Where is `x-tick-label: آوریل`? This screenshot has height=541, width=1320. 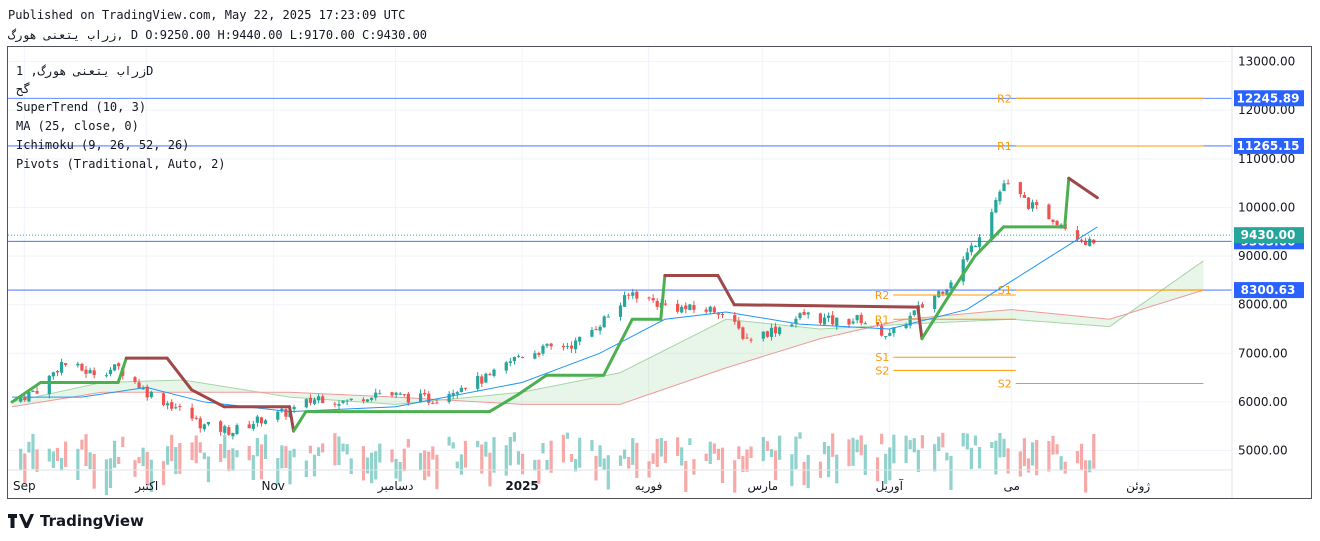 x-tick-label: آوریل is located at coordinates (890, 486).